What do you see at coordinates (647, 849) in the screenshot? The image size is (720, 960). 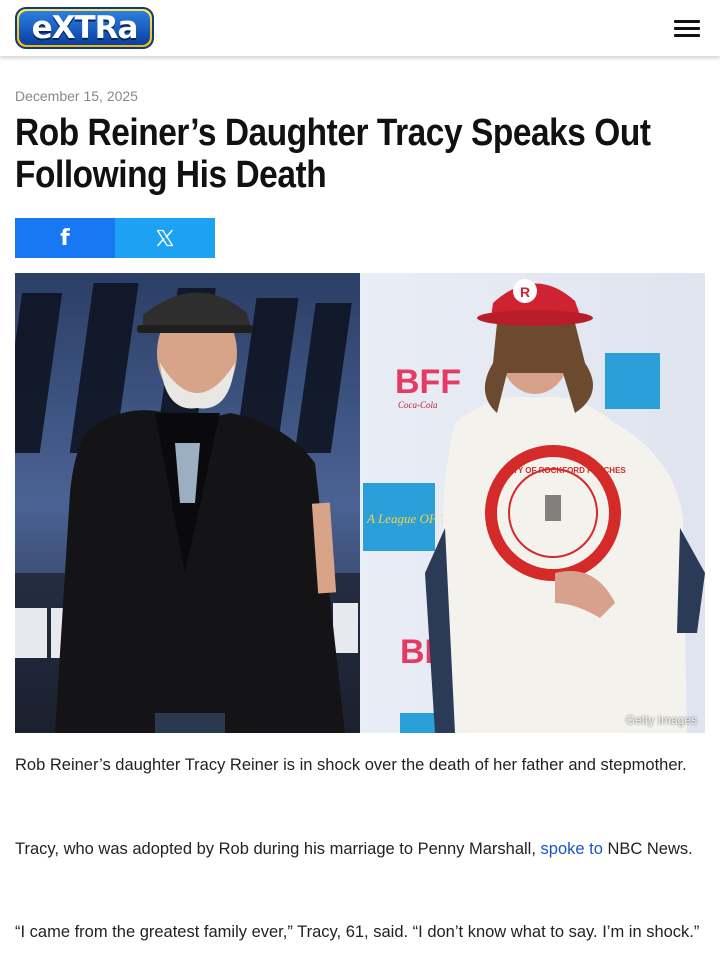 I see `paragraph-2-text-after: NBC News.` at bounding box center [647, 849].